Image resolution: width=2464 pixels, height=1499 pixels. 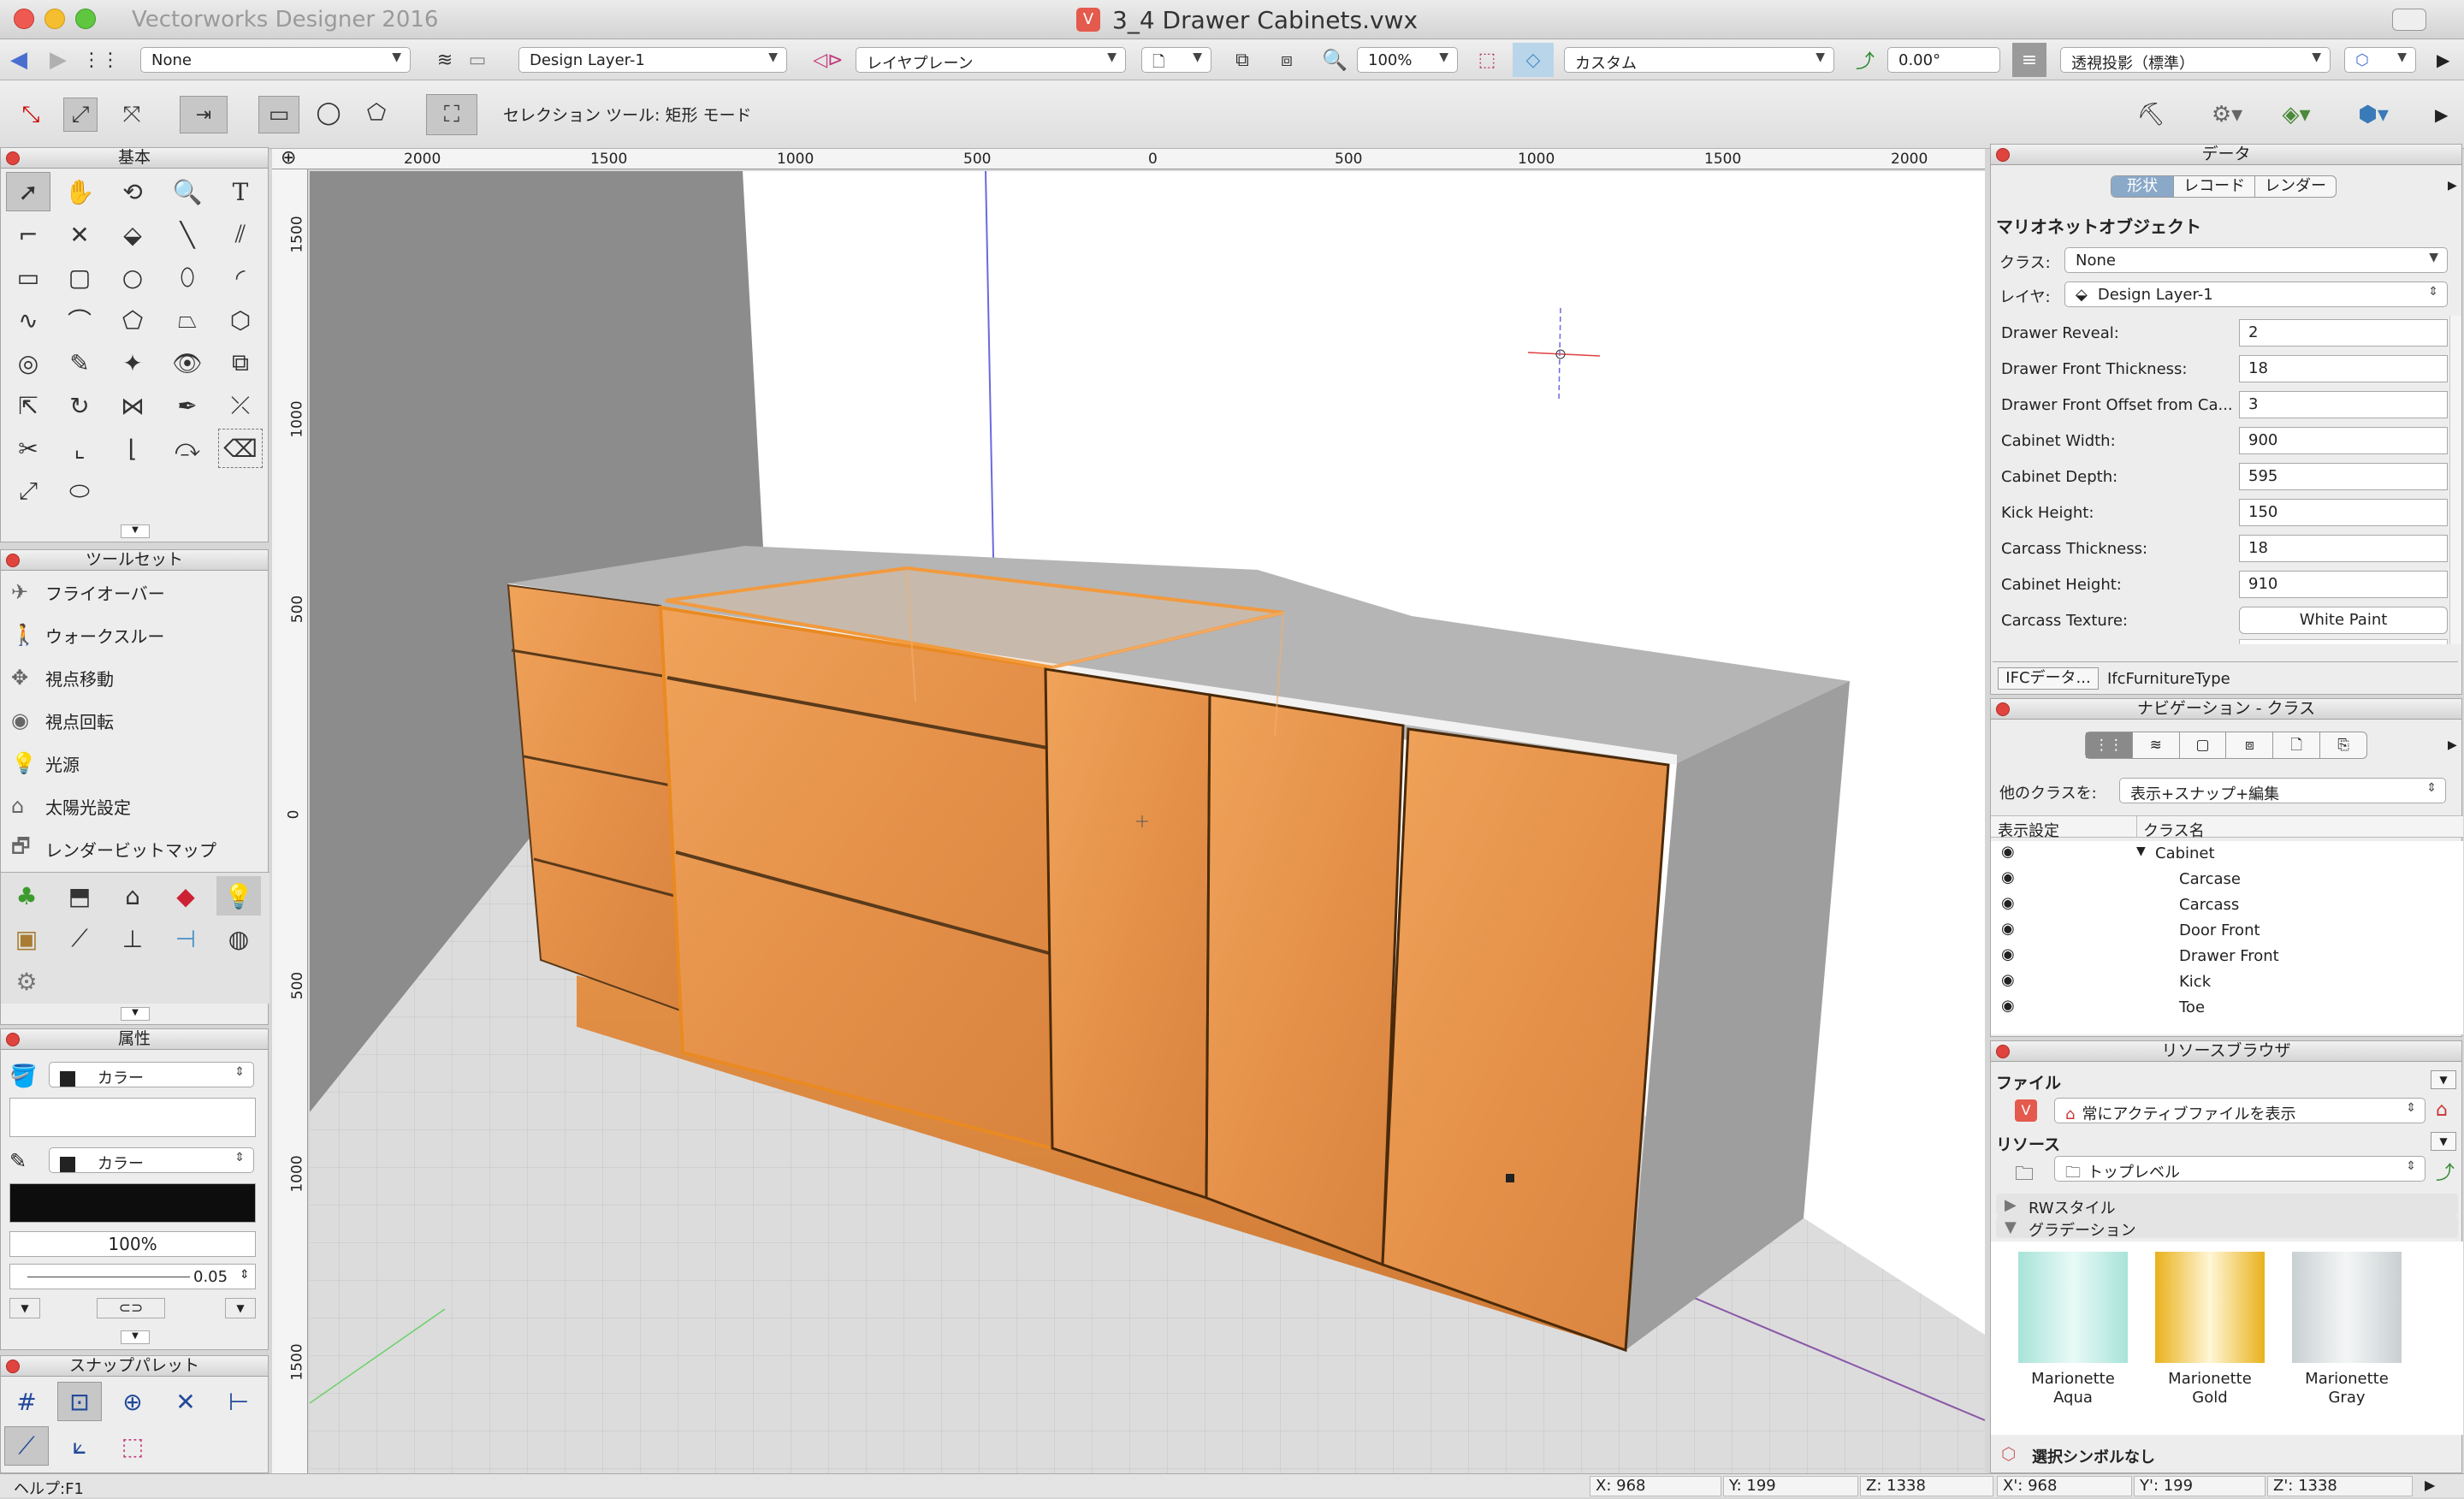 What do you see at coordinates (240, 320) in the screenshot?
I see `regular-polygon-tool-icon: ⬡` at bounding box center [240, 320].